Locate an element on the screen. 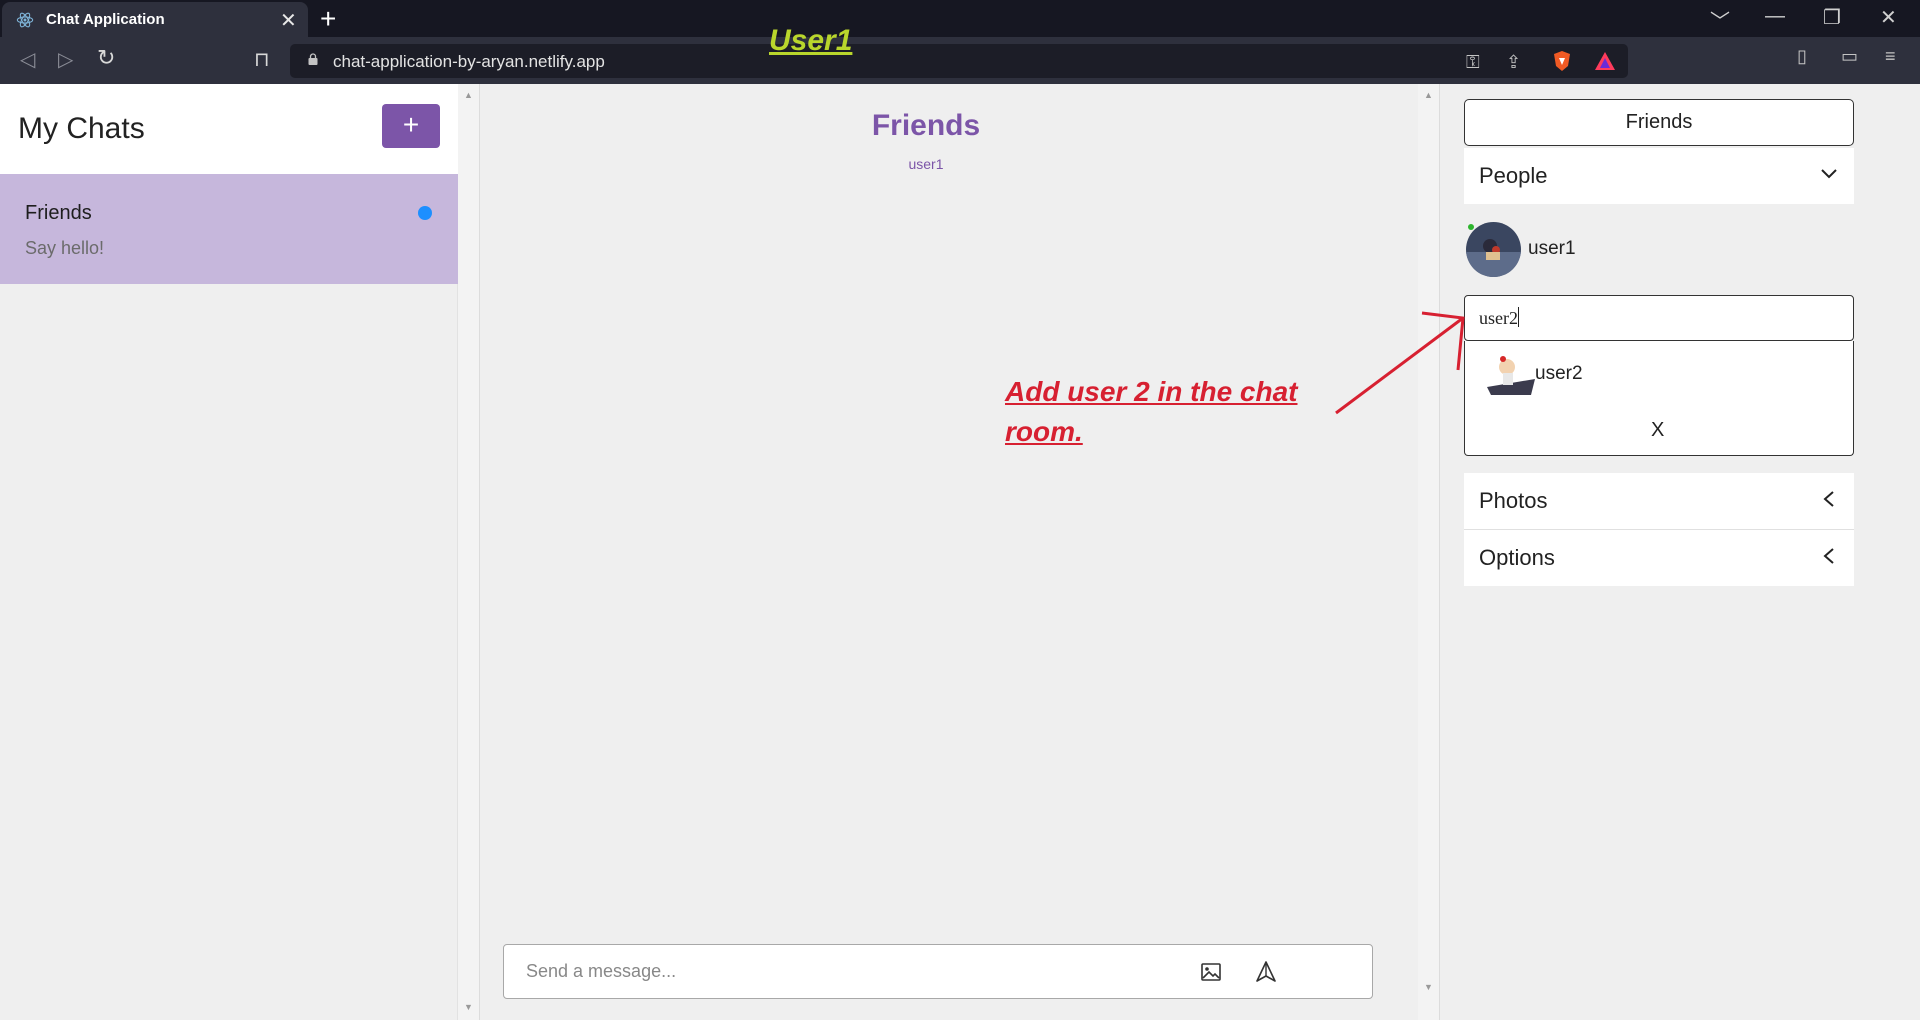 The width and height of the screenshot is (1920, 1020). search-results-dropdown: user2 X is located at coordinates (1659, 398).